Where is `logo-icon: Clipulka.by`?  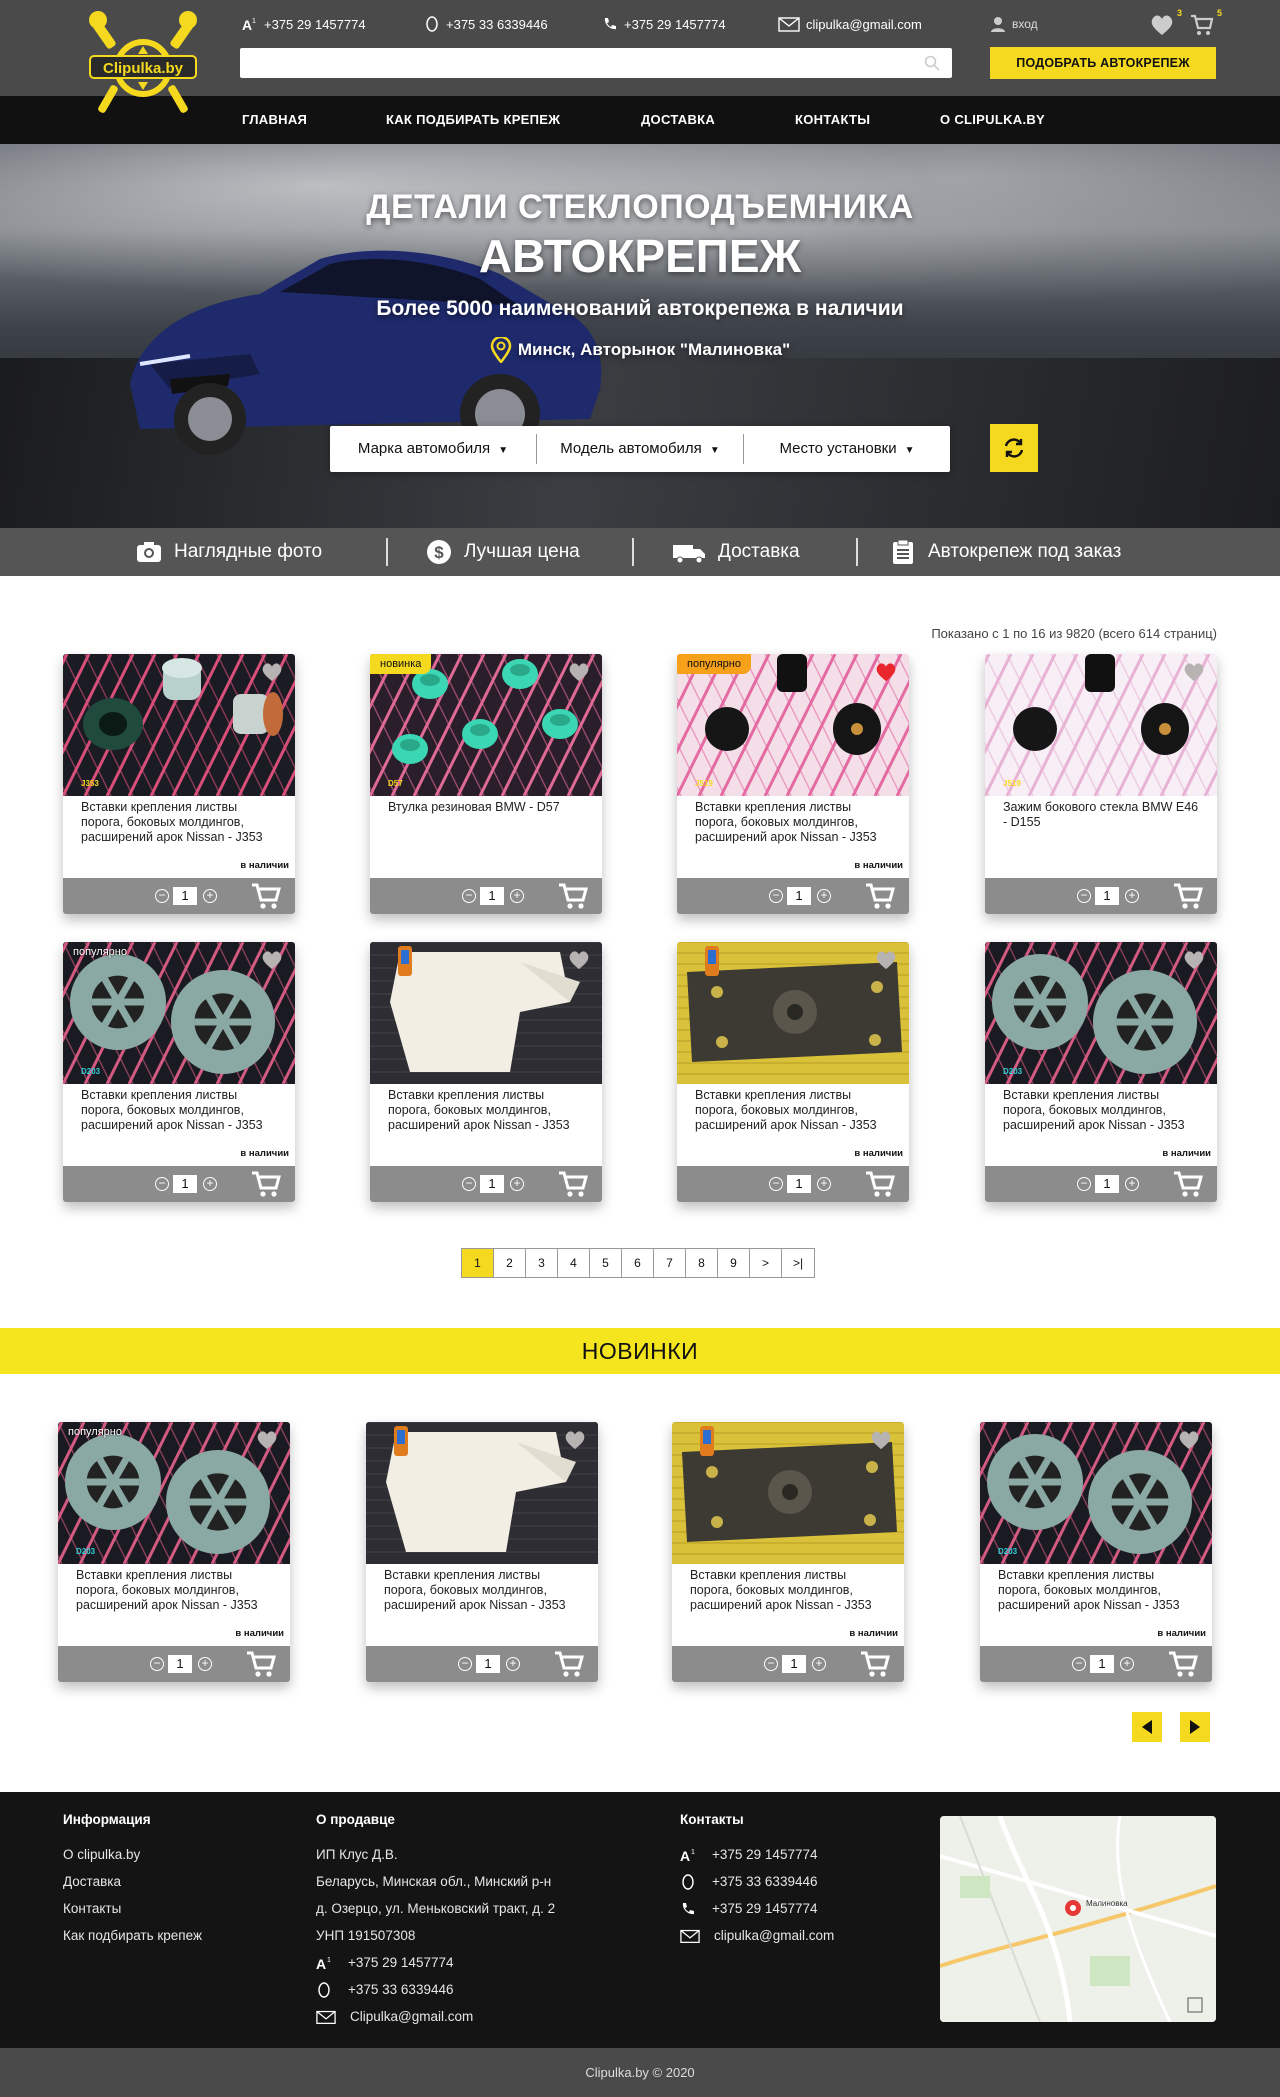
logo-icon: Clipulka.by is located at coordinates (143, 66).